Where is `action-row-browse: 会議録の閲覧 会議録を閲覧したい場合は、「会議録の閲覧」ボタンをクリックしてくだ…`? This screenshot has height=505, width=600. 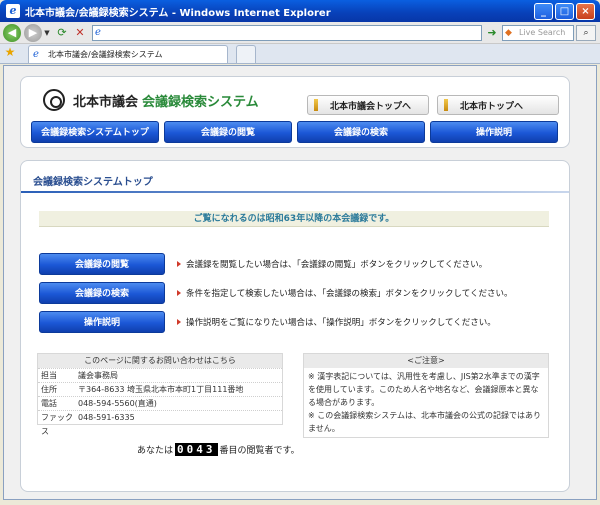 action-row-browse: 会議録の閲覧 会議録を閲覧したい場合は、「会議録の閲覧」ボタンをクリックしてくだ… is located at coordinates (263, 264).